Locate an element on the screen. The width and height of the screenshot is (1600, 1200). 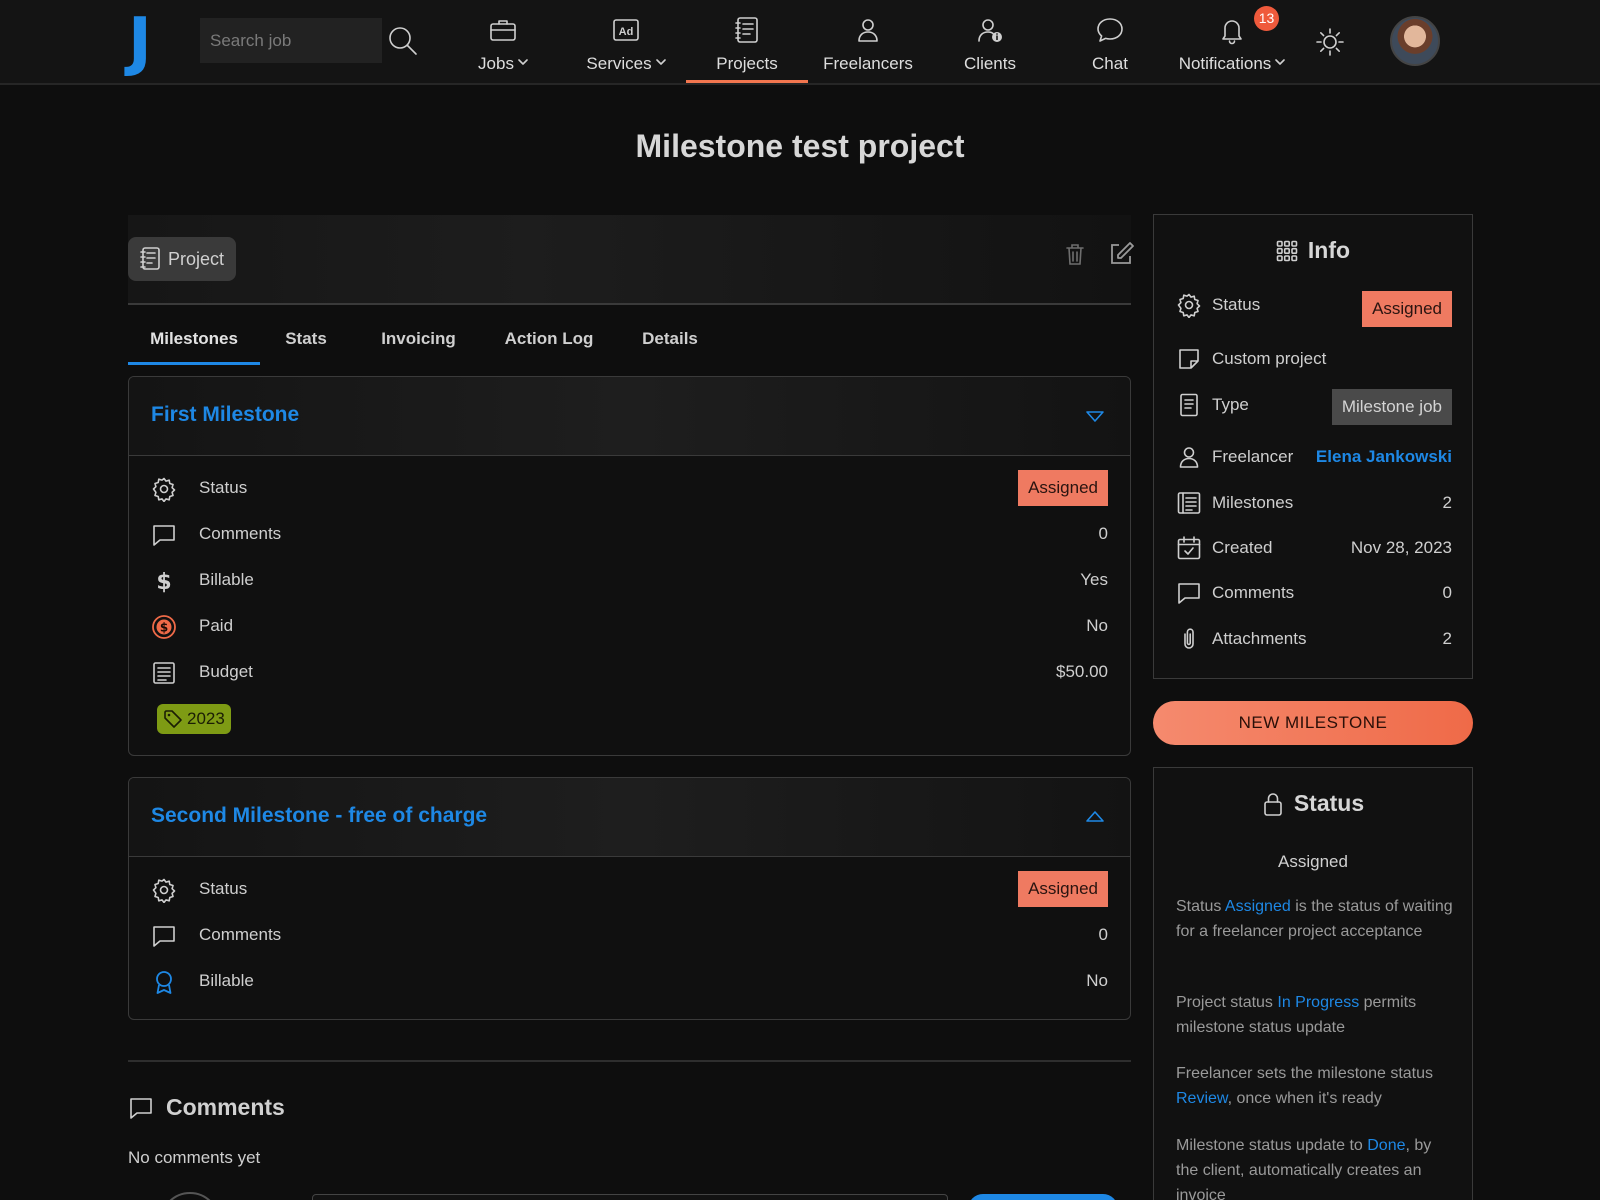
milestone-header: Second Milestone - free of charge is located at coordinates (629, 817).